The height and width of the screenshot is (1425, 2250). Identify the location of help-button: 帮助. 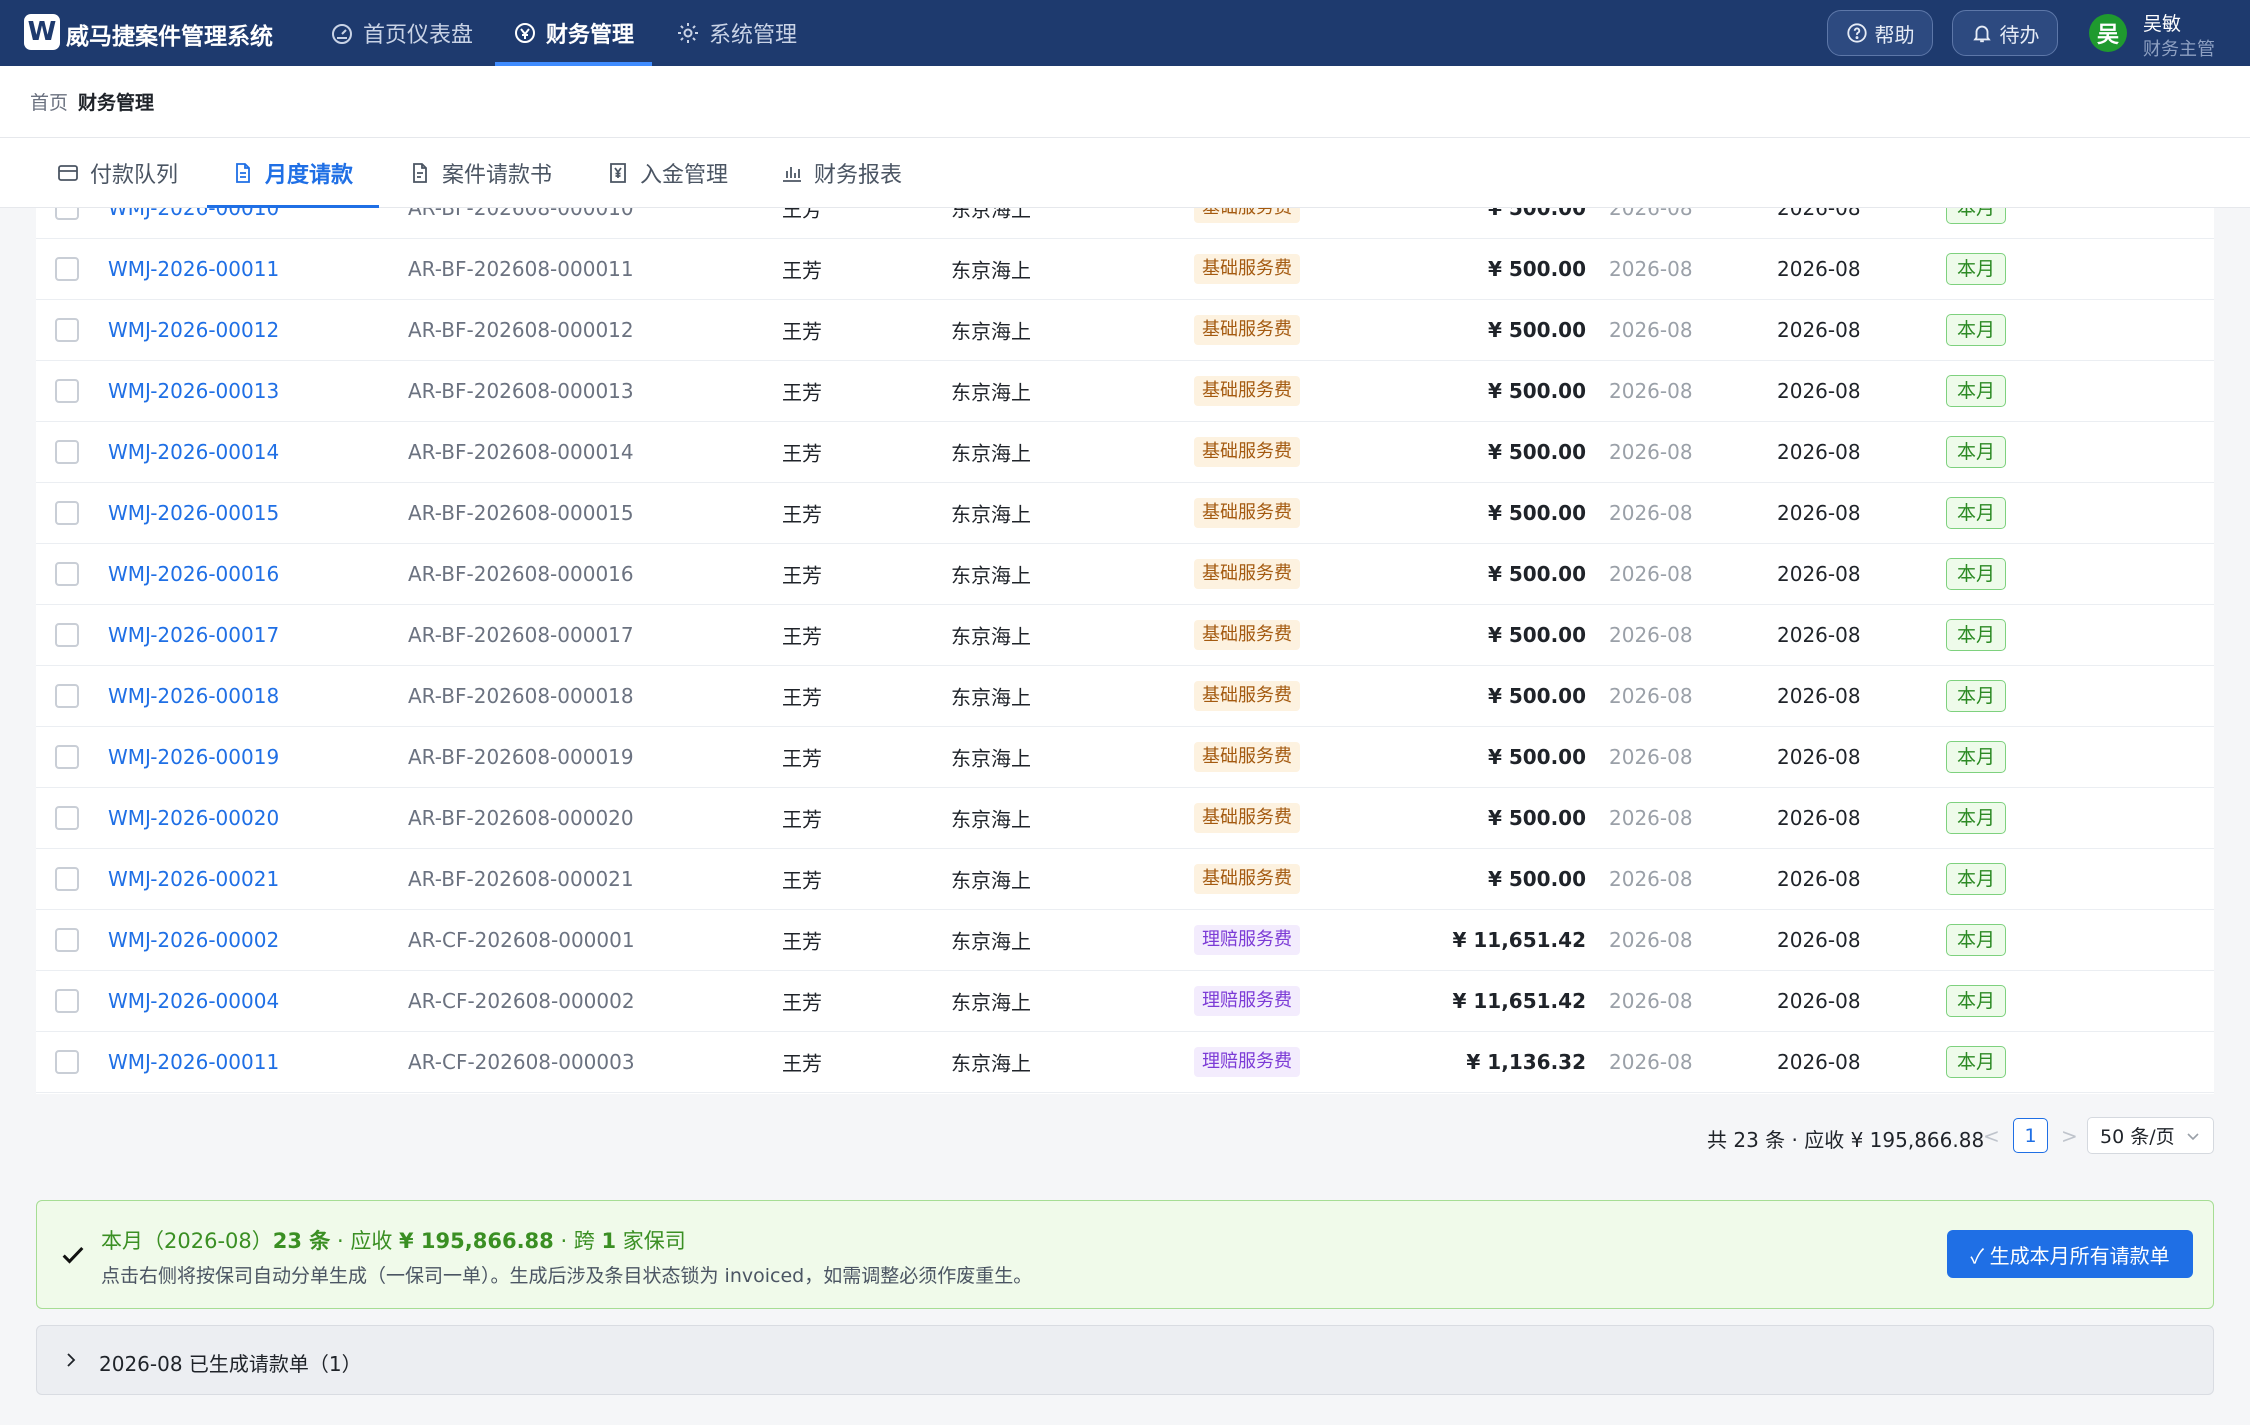
(1880, 33).